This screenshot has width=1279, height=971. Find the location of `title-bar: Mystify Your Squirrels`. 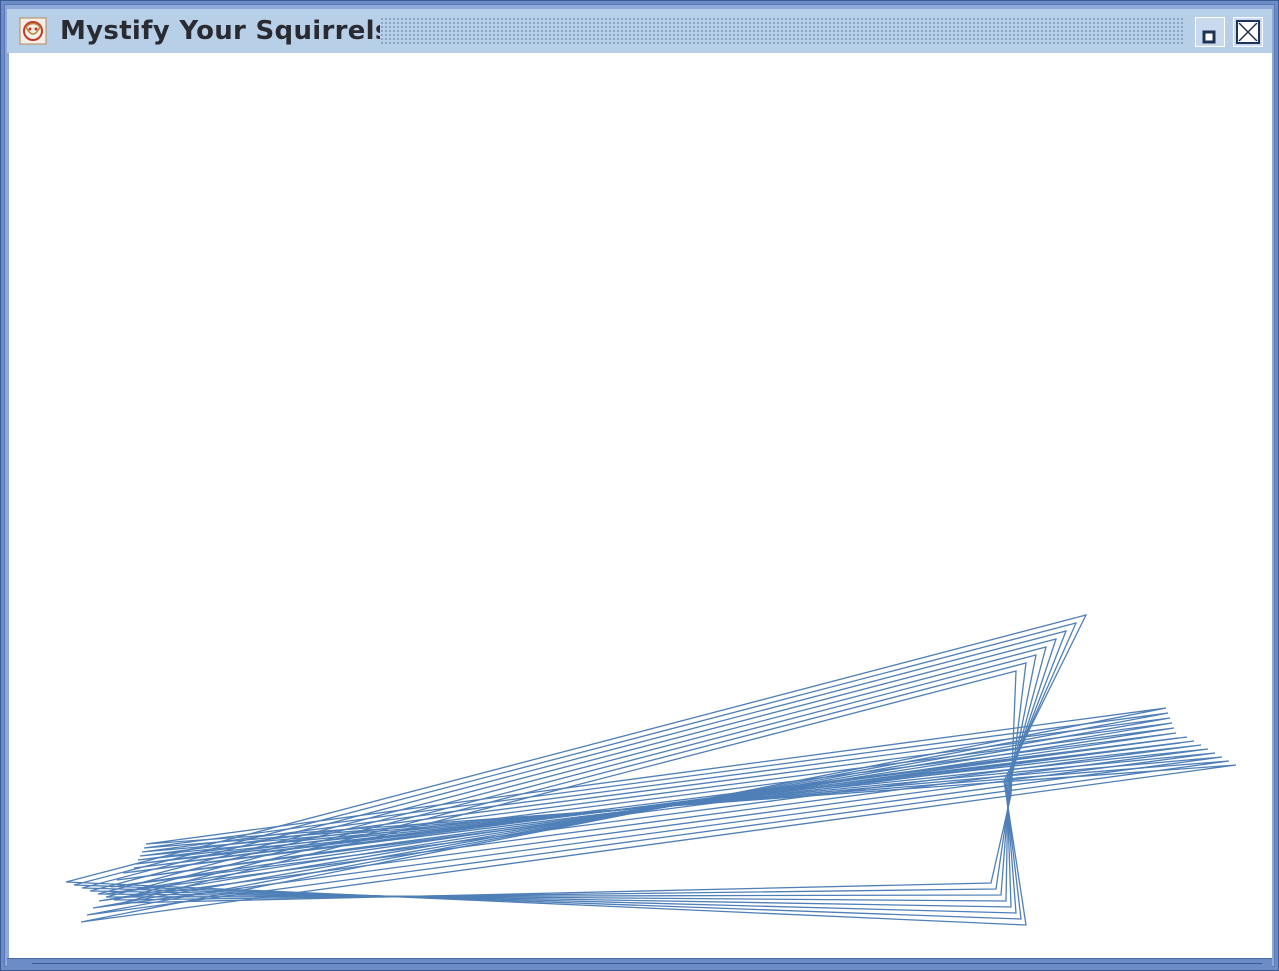

title-bar: Mystify Your Squirrels is located at coordinates (639, 31).